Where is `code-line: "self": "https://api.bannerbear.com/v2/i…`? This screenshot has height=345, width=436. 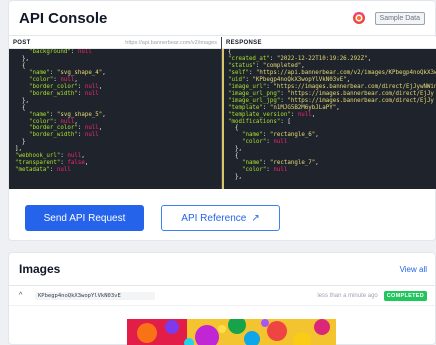 code-line: "self": "https://api.bannerbear.com/v2/i… is located at coordinates (332, 72).